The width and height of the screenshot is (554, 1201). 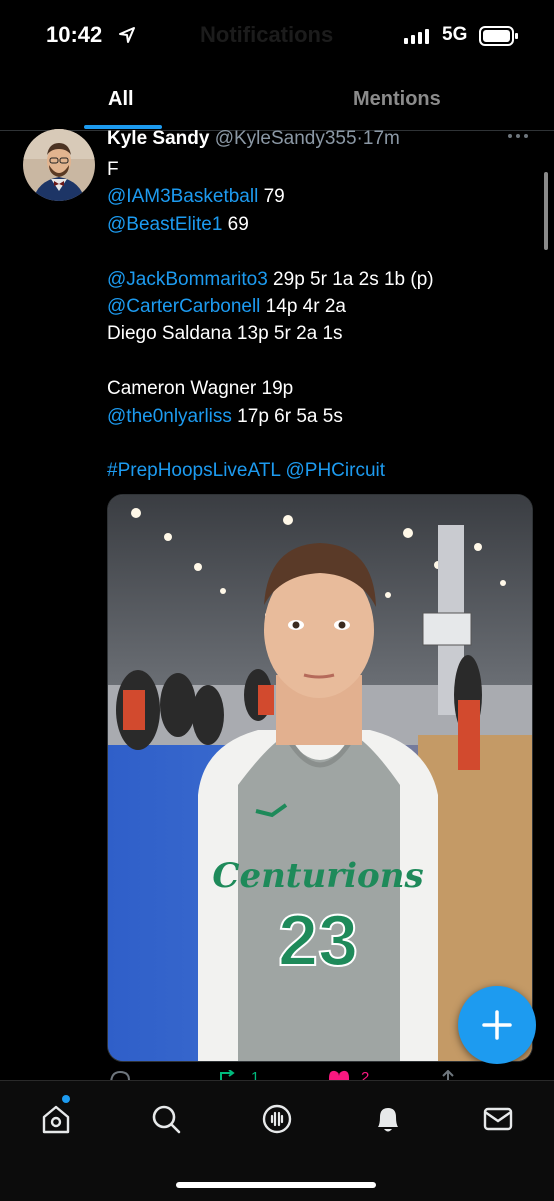 I want to click on jersey-number-text: 23, so click(x=318, y=941).